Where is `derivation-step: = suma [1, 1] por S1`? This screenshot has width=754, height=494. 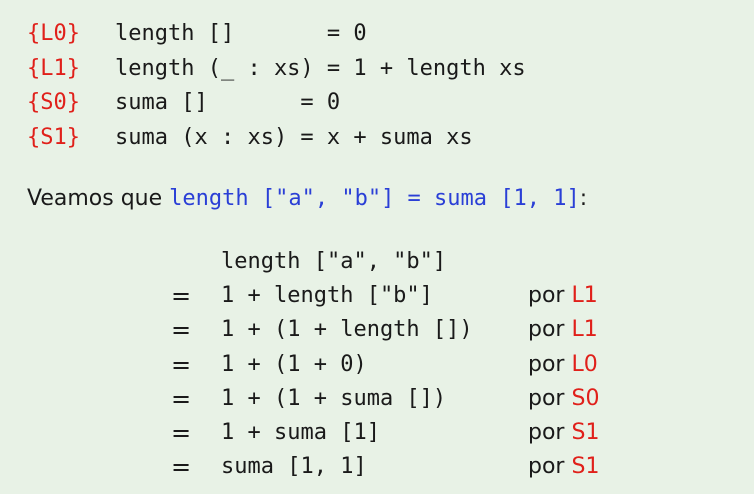 derivation-step: = suma [1, 1] por S1 is located at coordinates (377, 467).